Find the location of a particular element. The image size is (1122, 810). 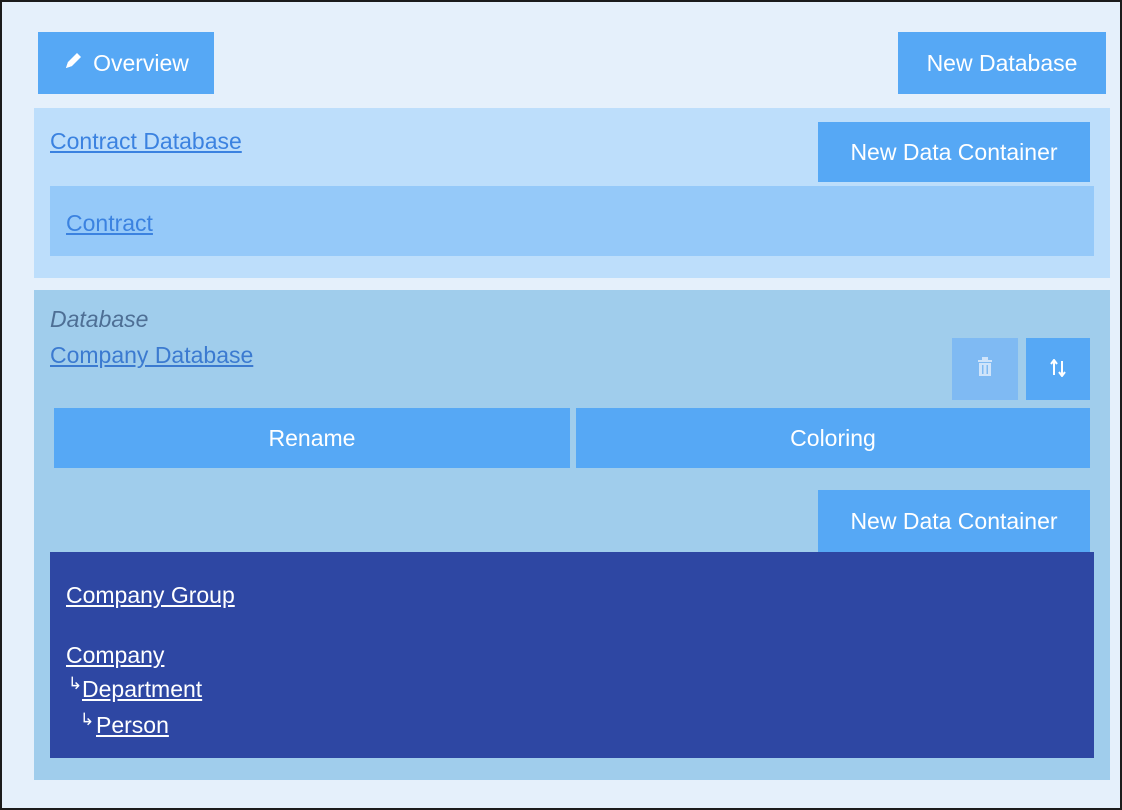

new-data-container-button-company: New Data Container is located at coordinates (954, 521).